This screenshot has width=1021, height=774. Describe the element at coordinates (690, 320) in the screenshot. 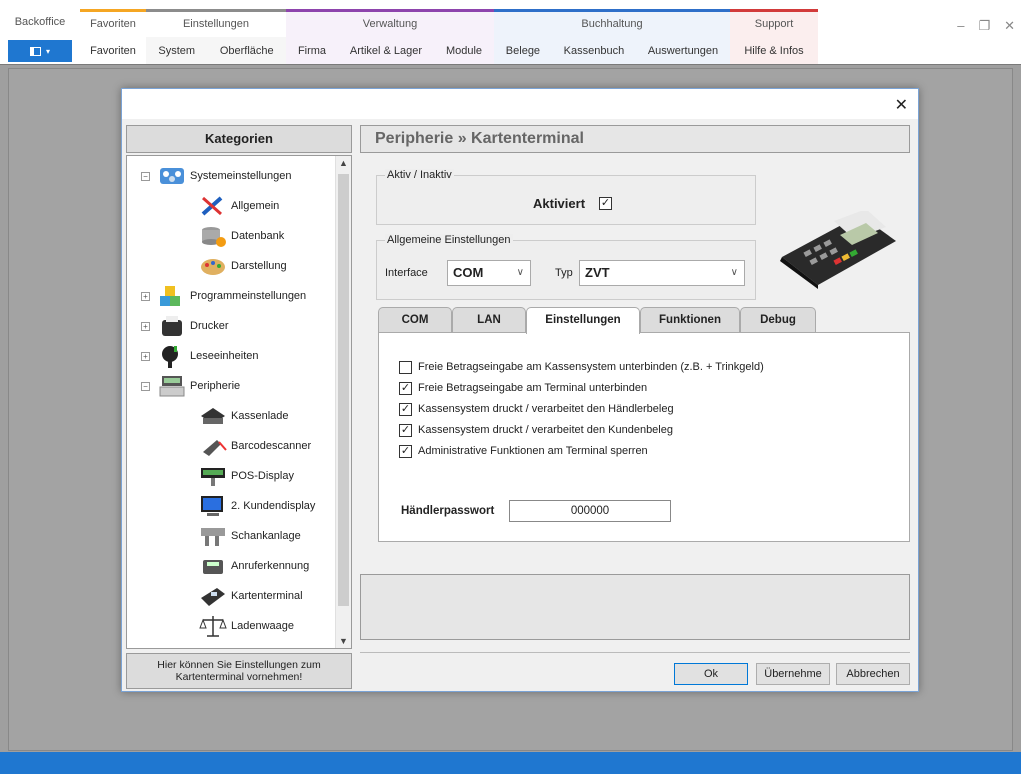

I see `tab-funktionen: Funktionen` at that location.